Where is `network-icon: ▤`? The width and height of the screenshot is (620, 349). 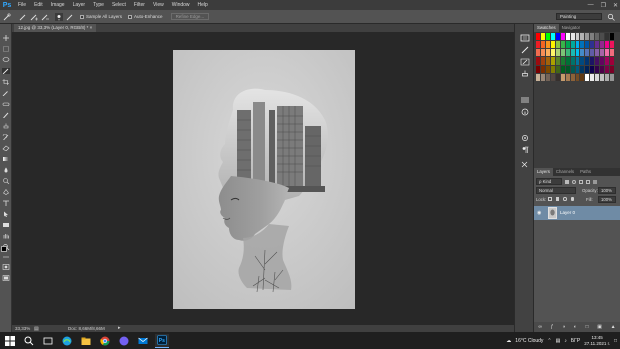
network-icon: ▤ is located at coordinates (558, 341).